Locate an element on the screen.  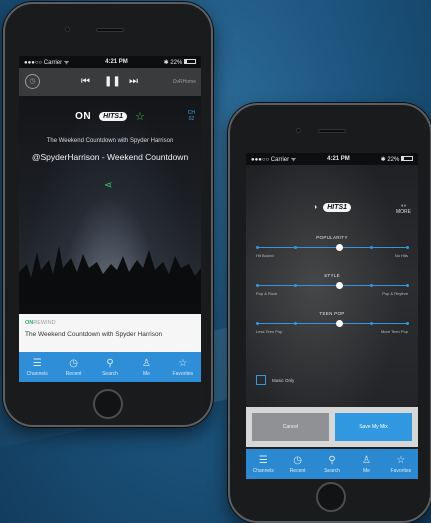
channel-number: CH 02 is located at coordinates (191, 116).